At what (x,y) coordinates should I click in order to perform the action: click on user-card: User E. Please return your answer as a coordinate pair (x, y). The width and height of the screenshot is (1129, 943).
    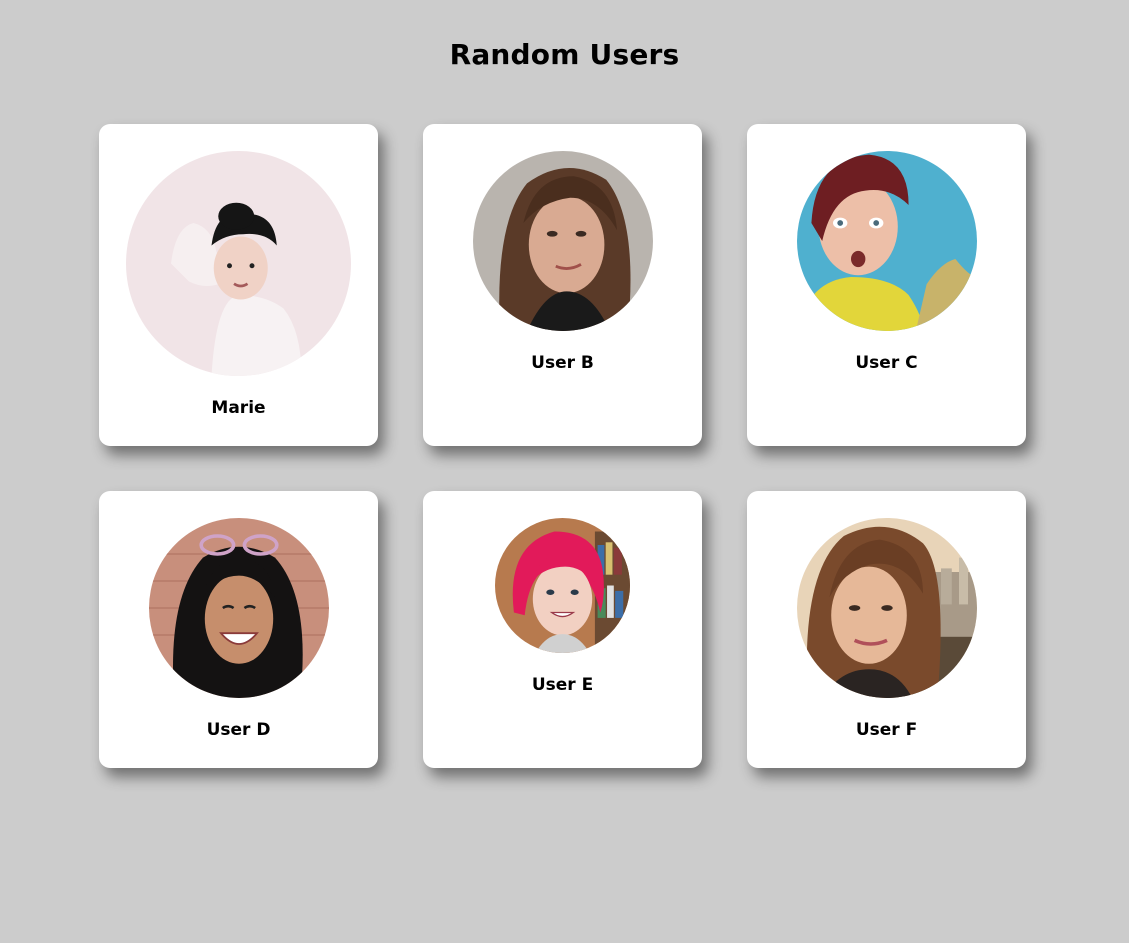
    Looking at the image, I should click on (562, 629).